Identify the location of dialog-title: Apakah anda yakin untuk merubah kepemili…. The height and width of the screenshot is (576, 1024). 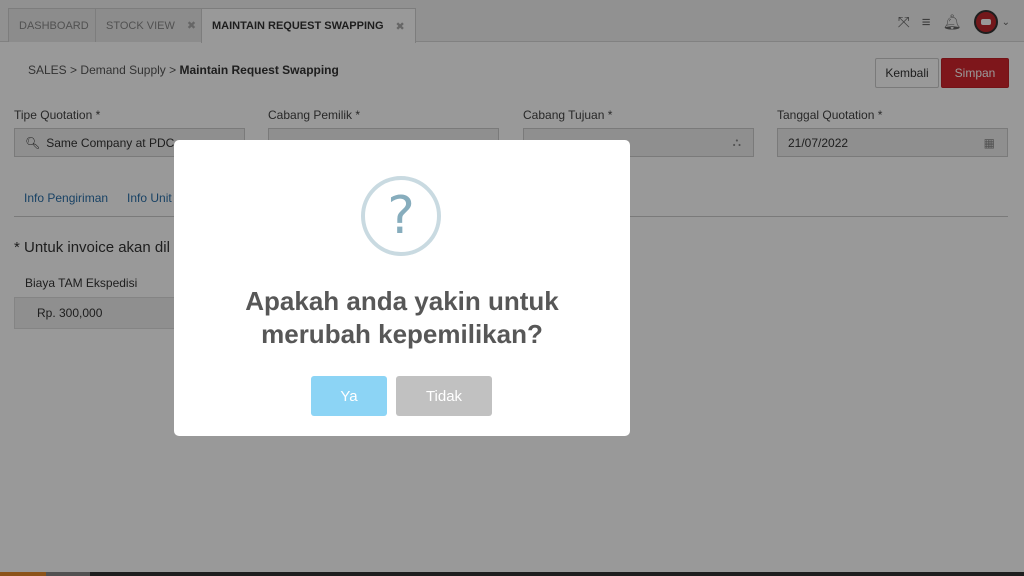
(402, 317).